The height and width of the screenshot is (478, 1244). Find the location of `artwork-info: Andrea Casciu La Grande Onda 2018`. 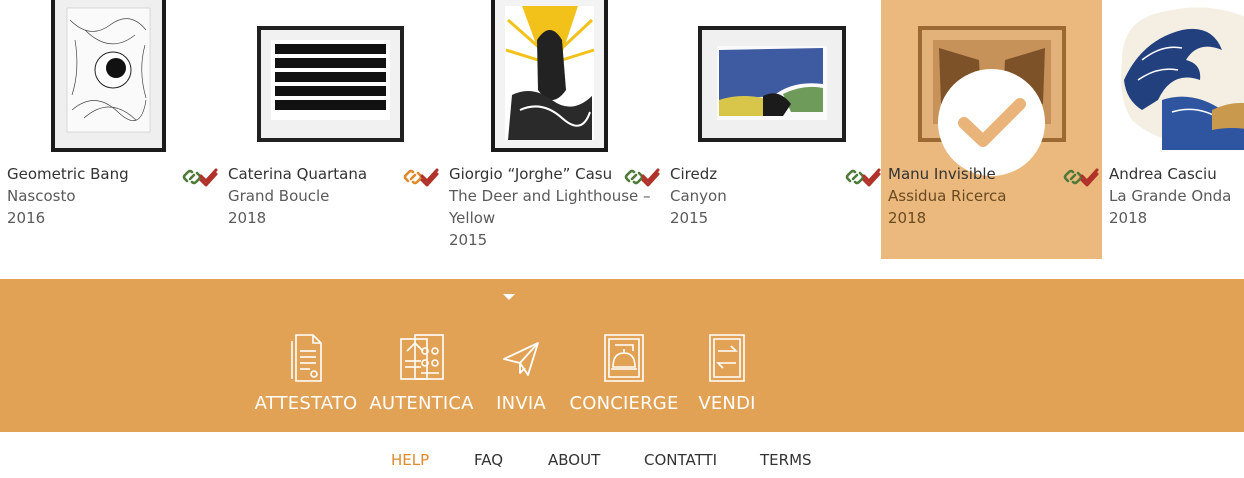

artwork-info: Andrea Casciu La Grande Onda 2018 is located at coordinates (1176, 196).